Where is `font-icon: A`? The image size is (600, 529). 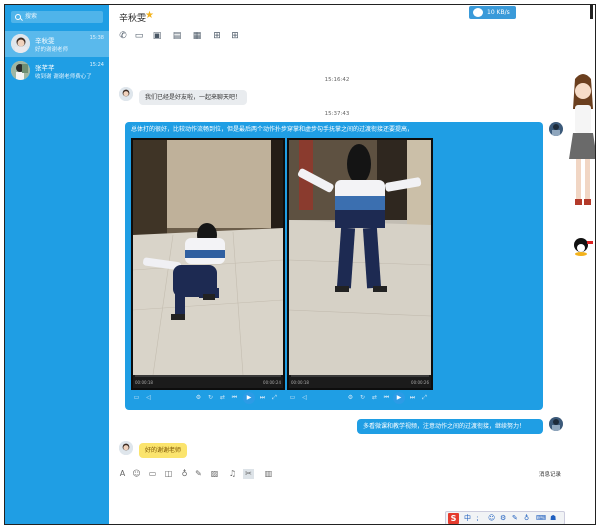 font-icon: A is located at coordinates (122, 474).